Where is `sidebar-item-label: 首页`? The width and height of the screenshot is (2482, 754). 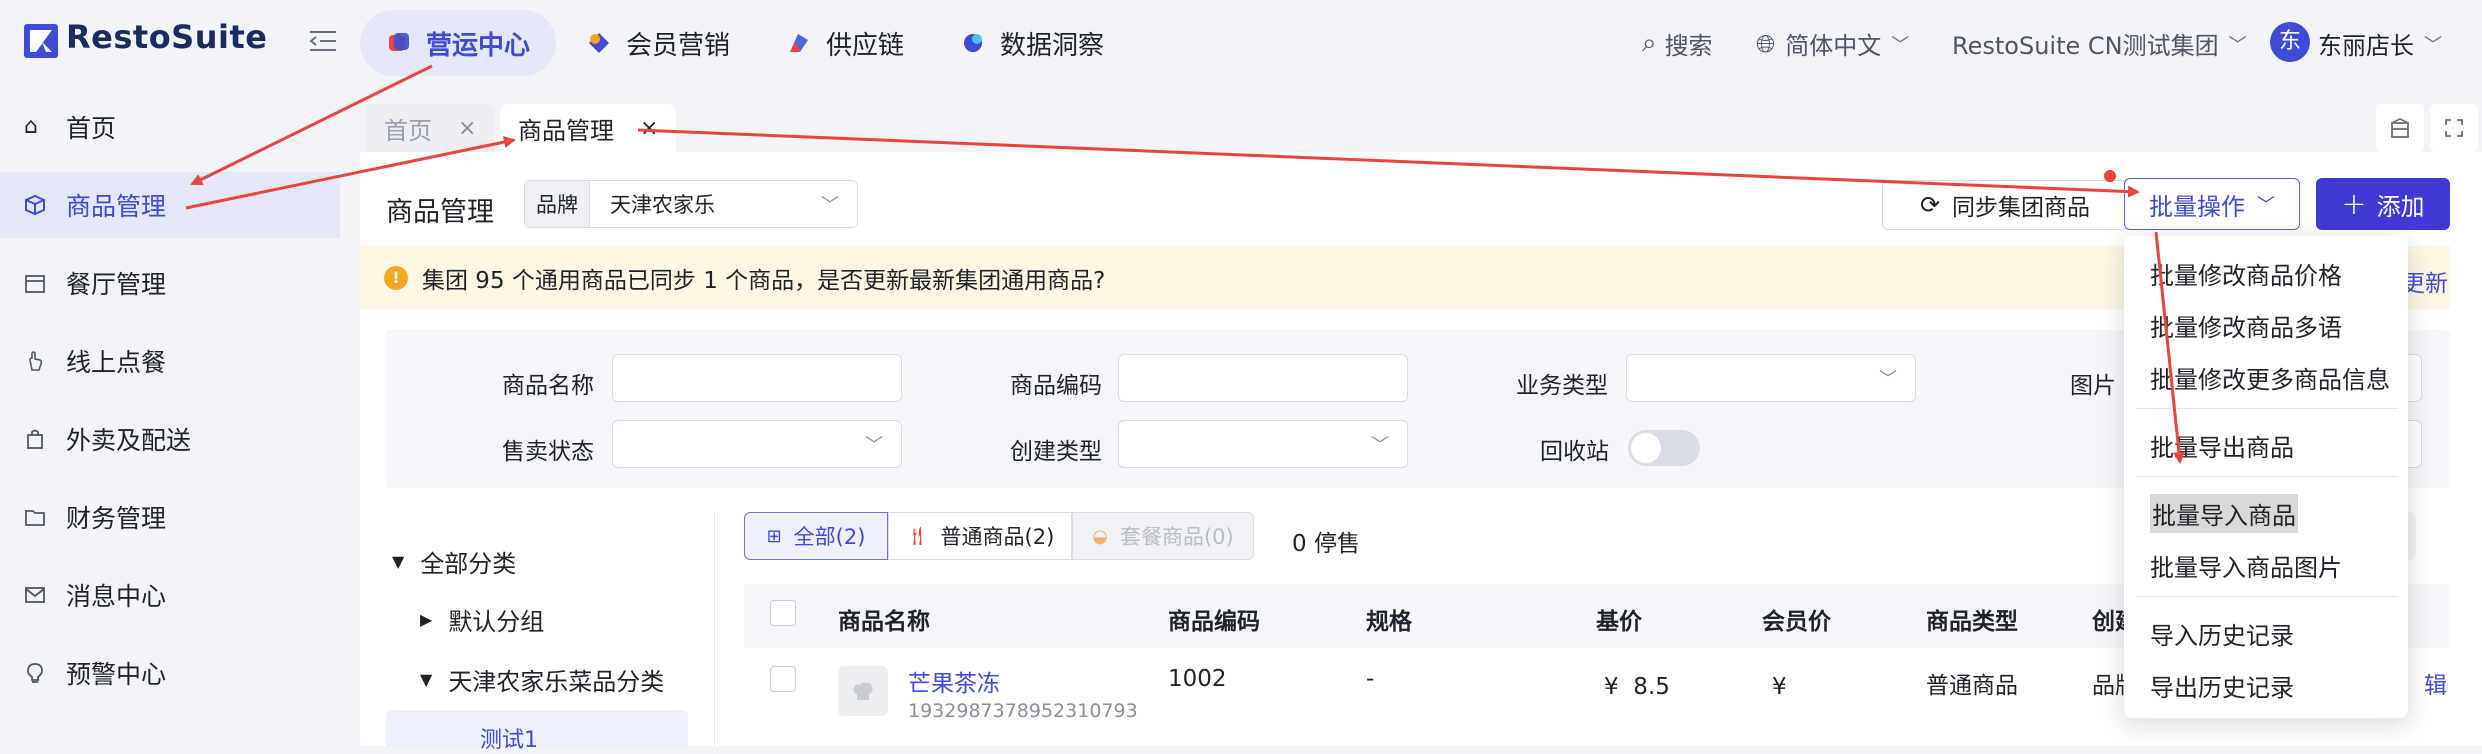 sidebar-item-label: 首页 is located at coordinates (91, 128).